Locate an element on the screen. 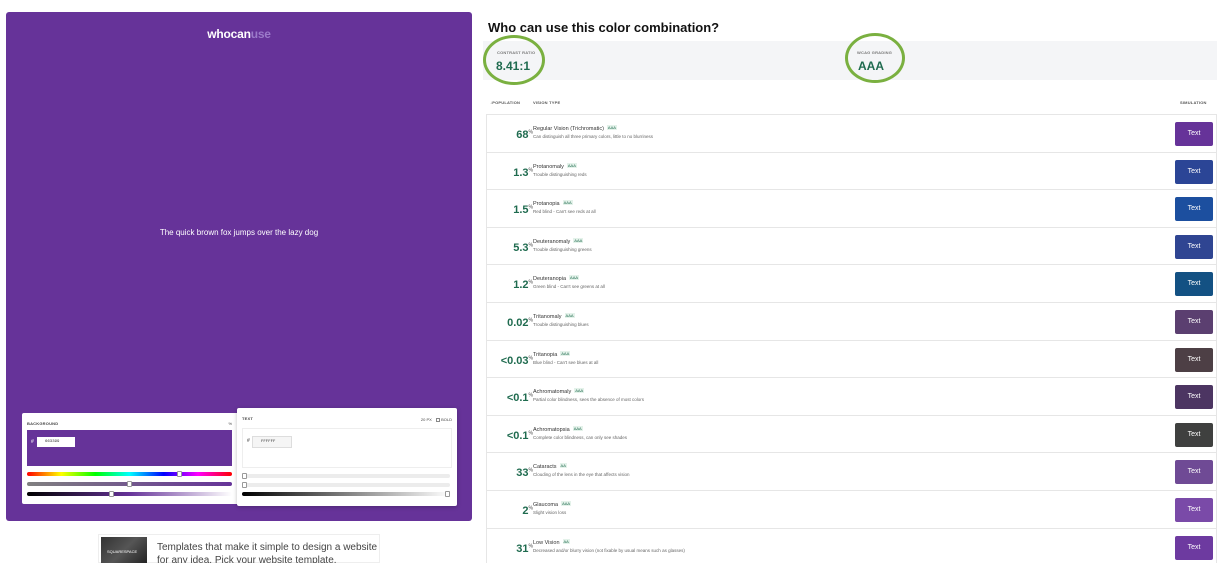 This screenshot has width=1217, height=563. percent-value: 1.5 is located at coordinates (521, 210).